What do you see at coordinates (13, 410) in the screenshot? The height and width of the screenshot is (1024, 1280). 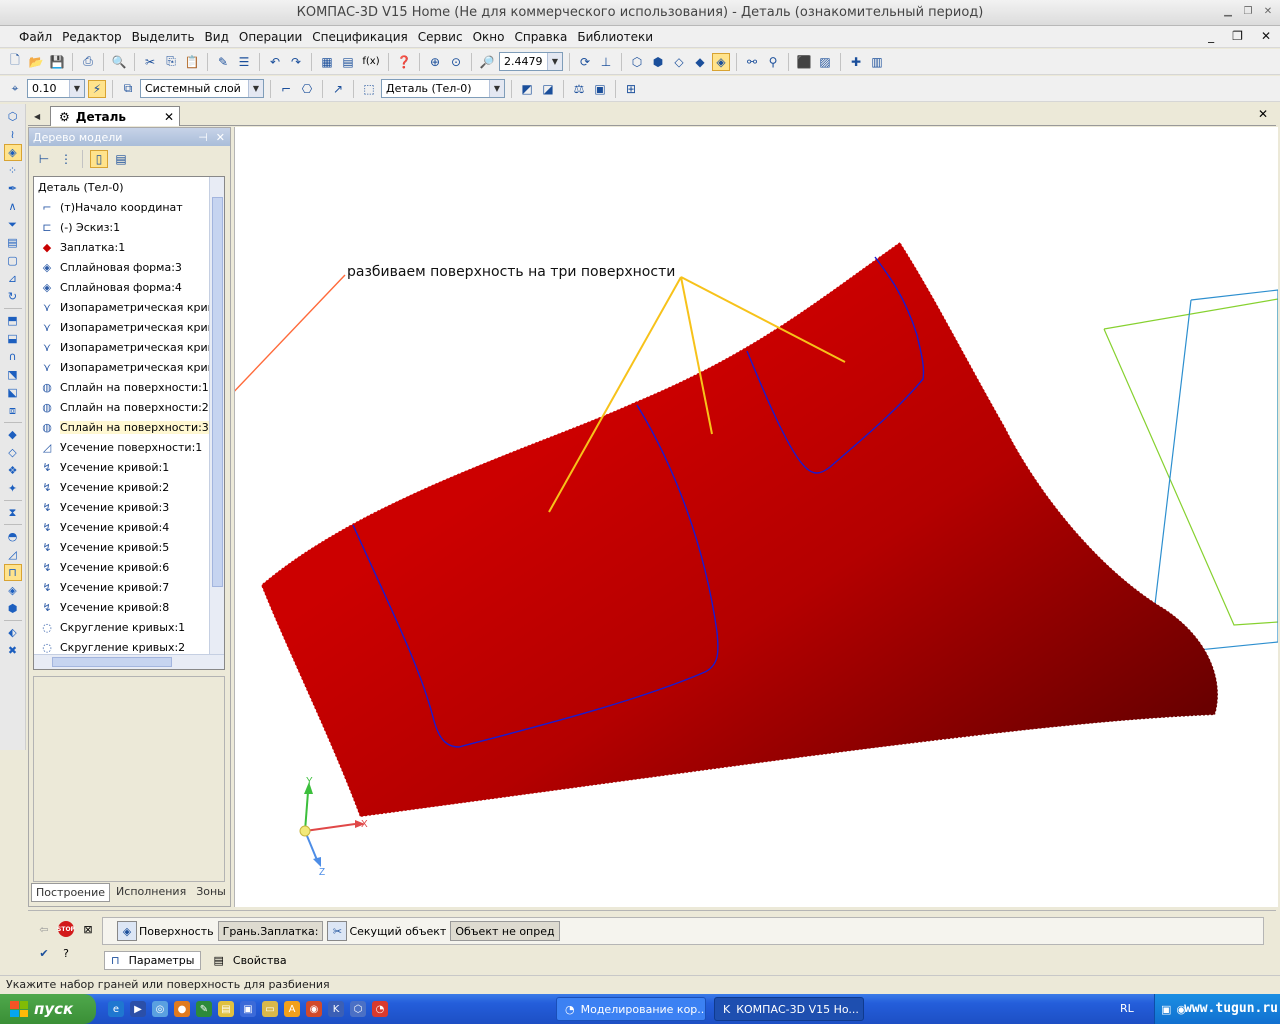 I see `mesh-surface-icon: ⧈` at bounding box center [13, 410].